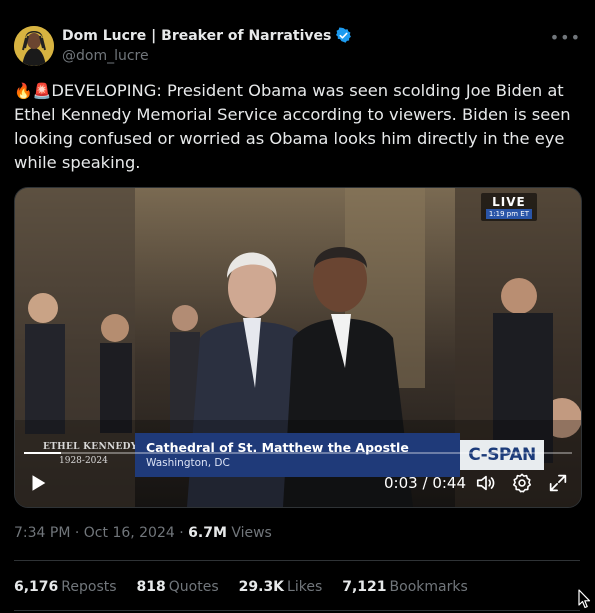 The width and height of the screenshot is (595, 613). I want to click on verified-badge-icon, so click(343, 35).